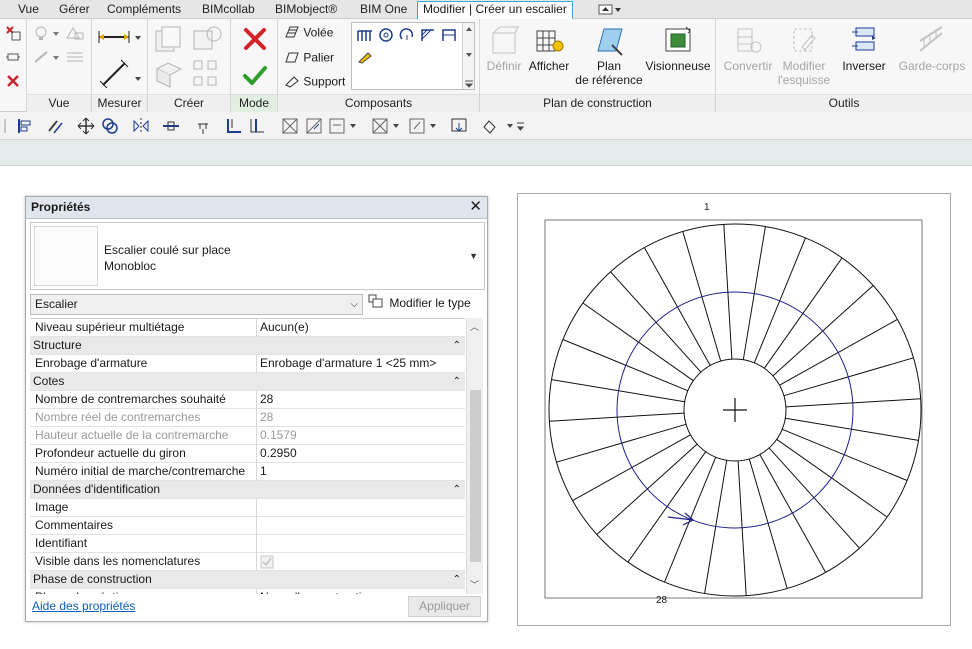 The image size is (972, 649). I want to click on property-row: Numéro initial de marche/contremarche 1, so click(247, 472).